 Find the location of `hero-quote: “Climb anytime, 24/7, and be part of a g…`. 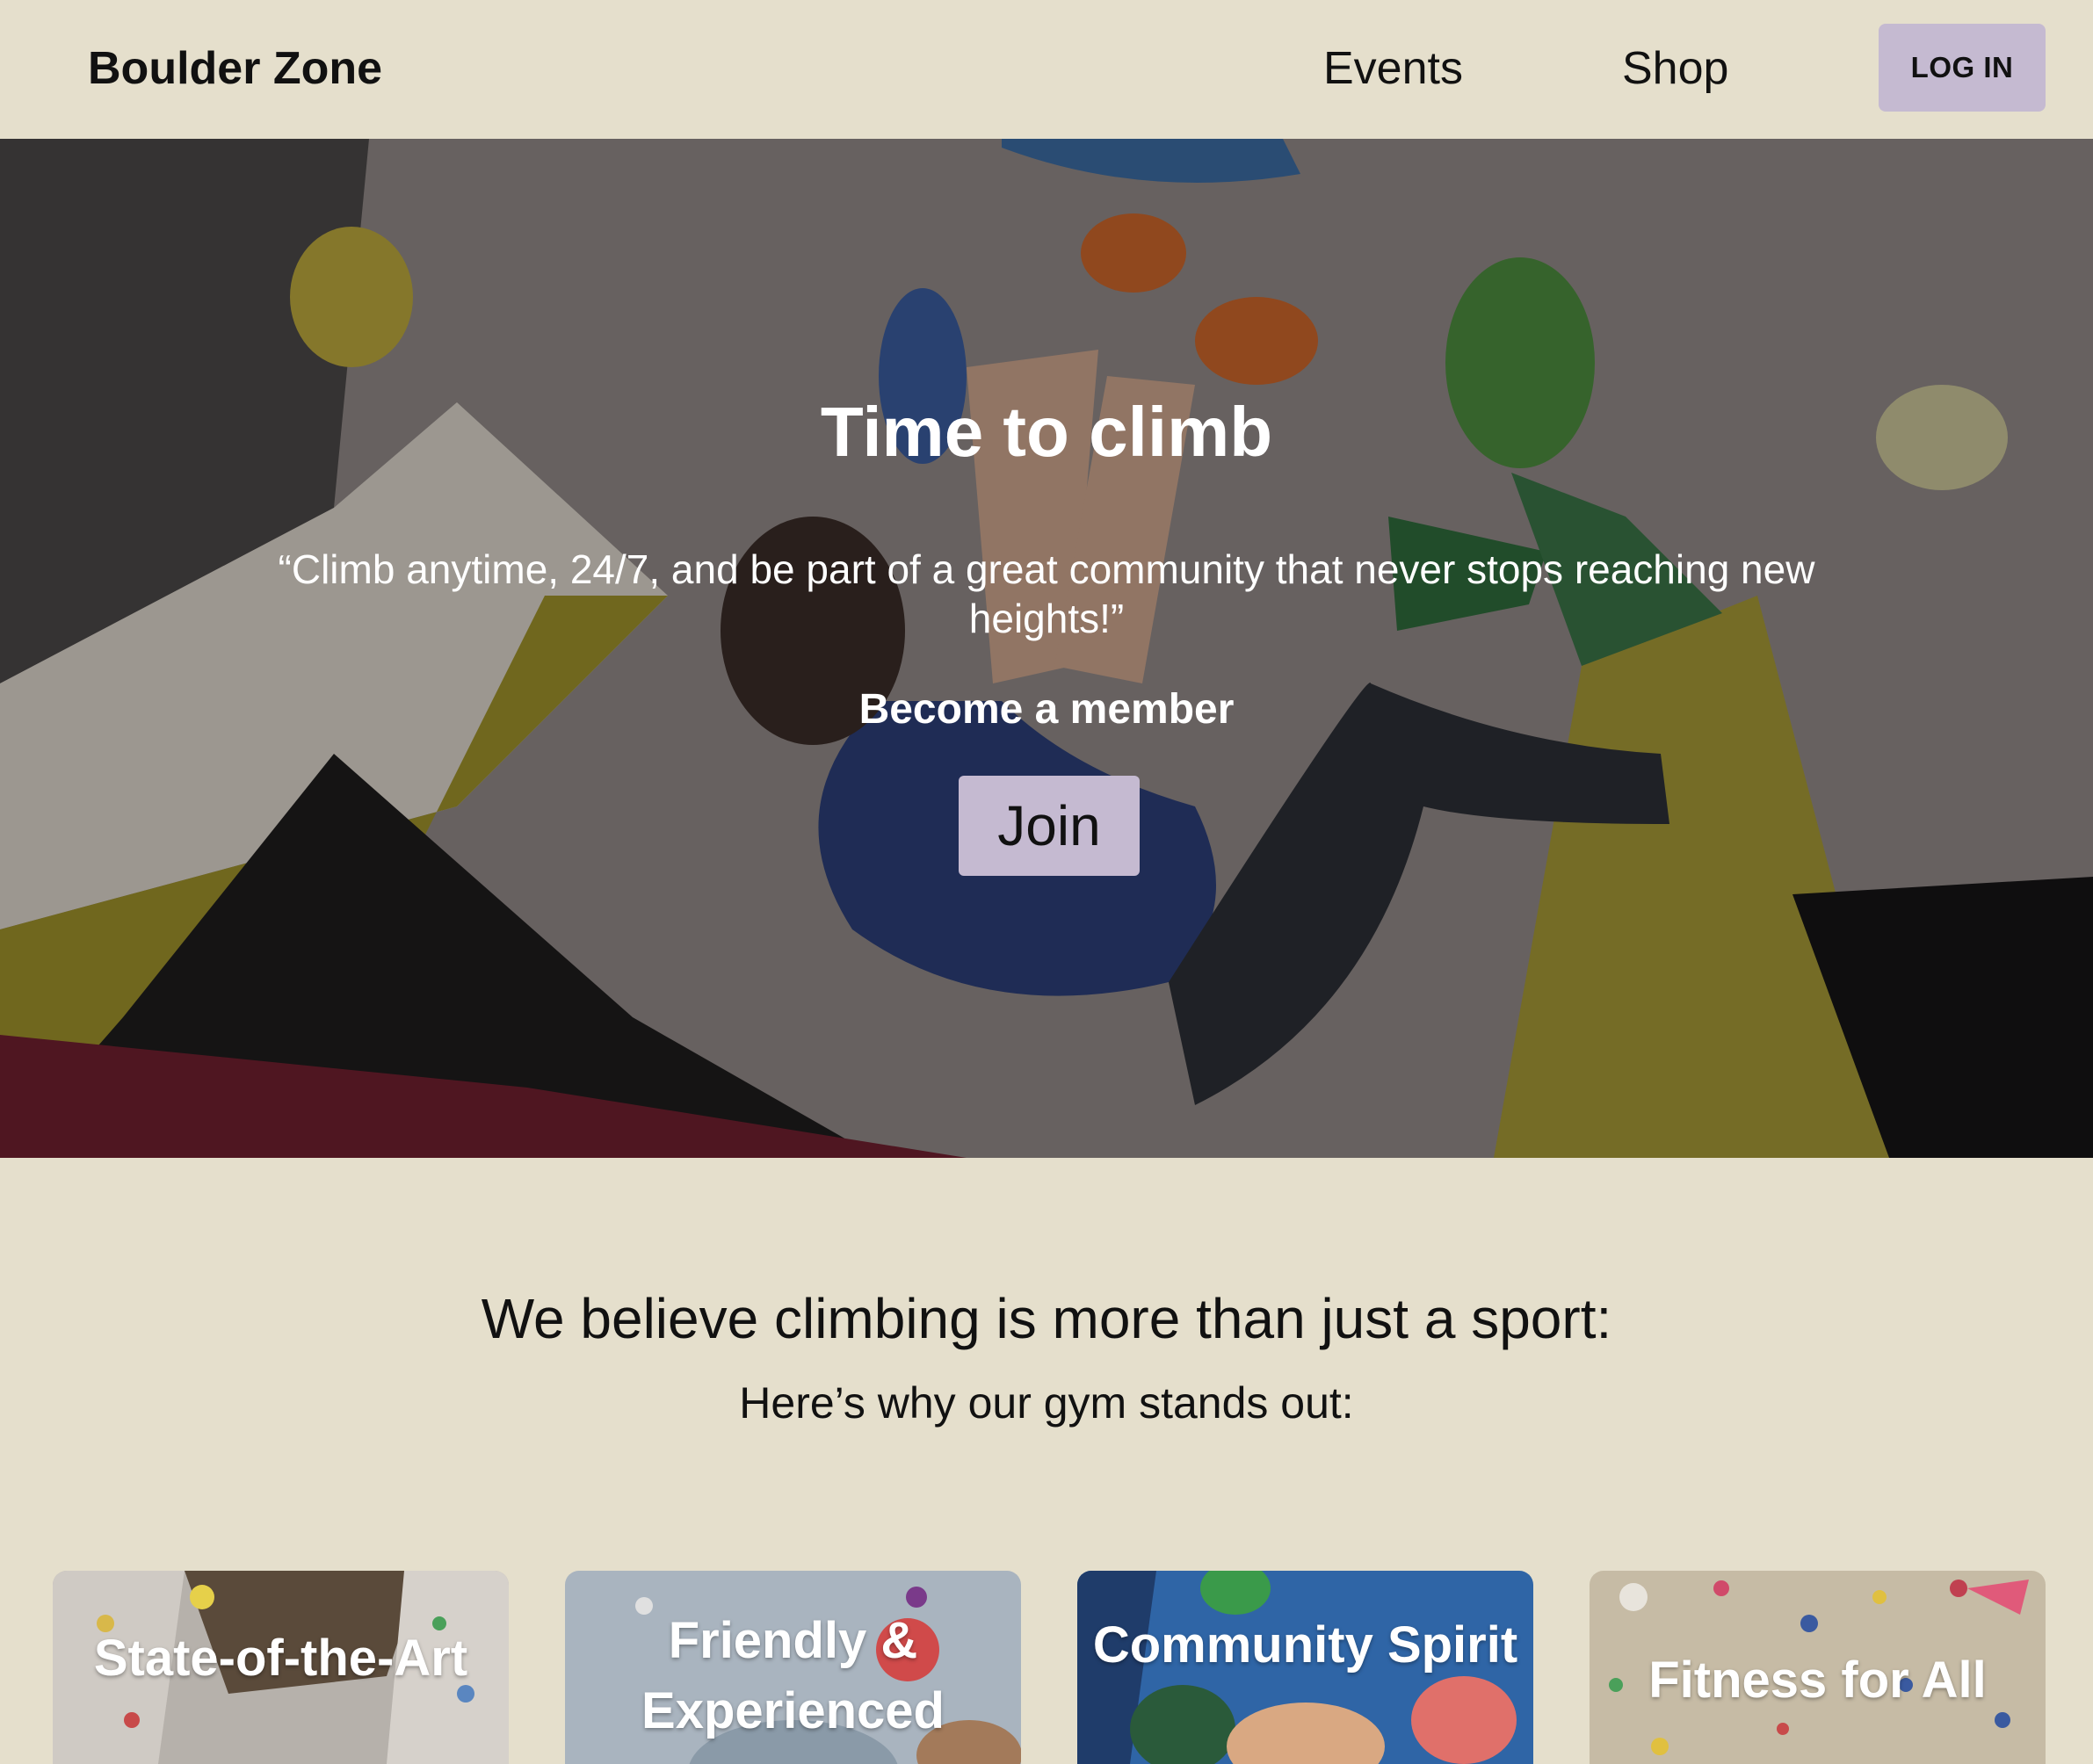

hero-quote: “Climb anytime, 24/7, and be part of a g… is located at coordinates (1046, 594).